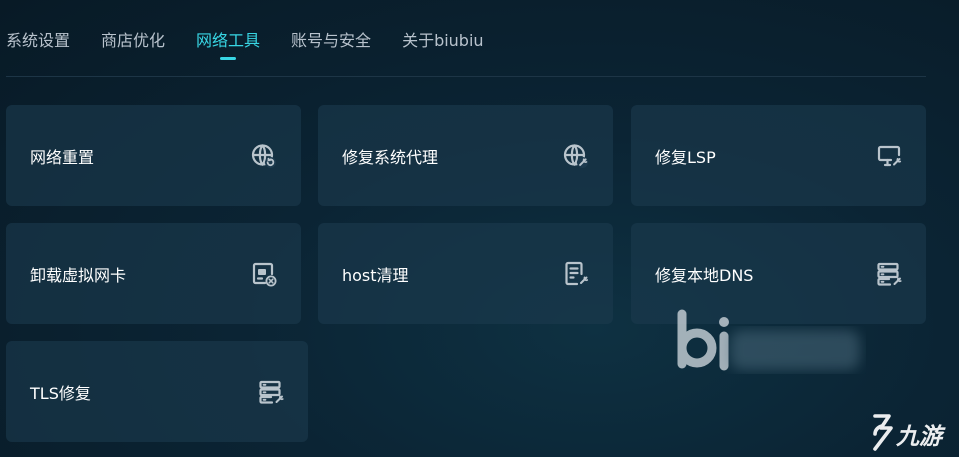  Describe the element at coordinates (228, 58) in the screenshot. I see `active-tab-indicator` at that location.